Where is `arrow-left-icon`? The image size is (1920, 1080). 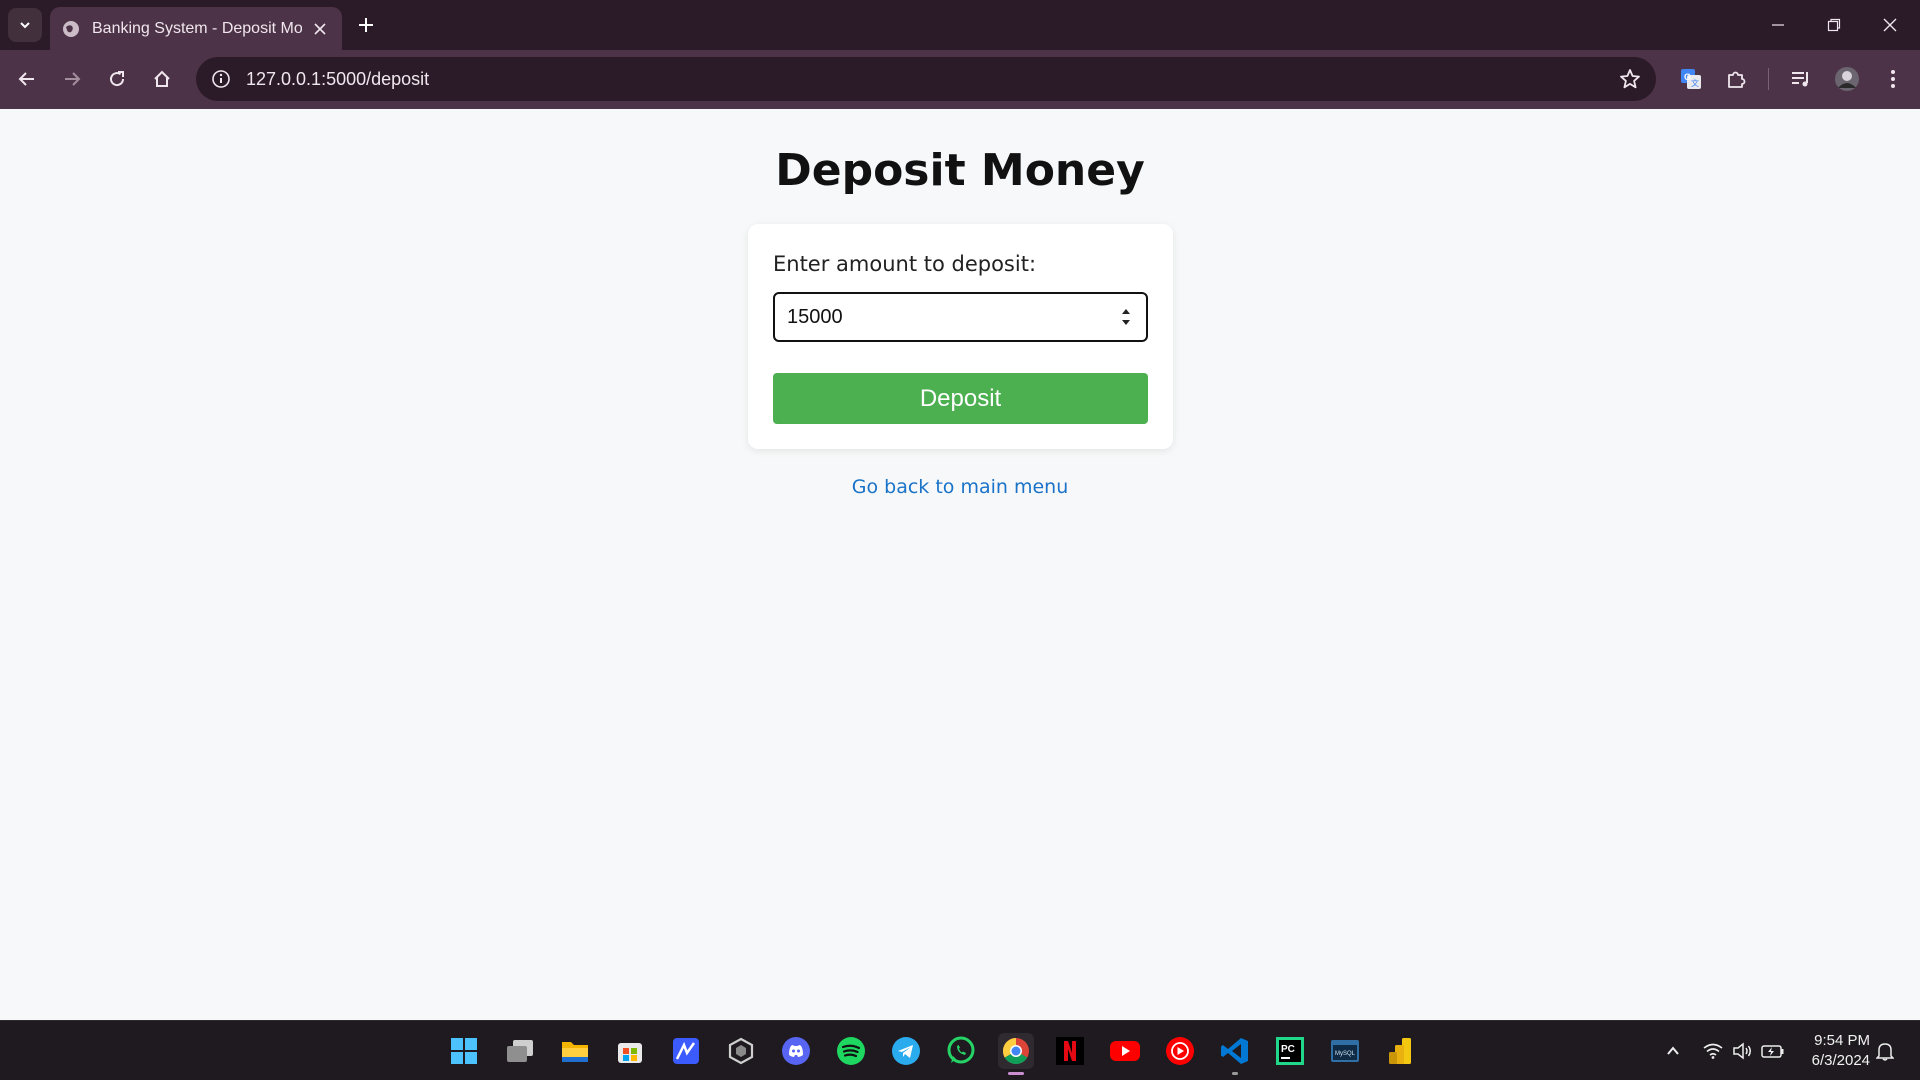 arrow-left-icon is located at coordinates (26, 79).